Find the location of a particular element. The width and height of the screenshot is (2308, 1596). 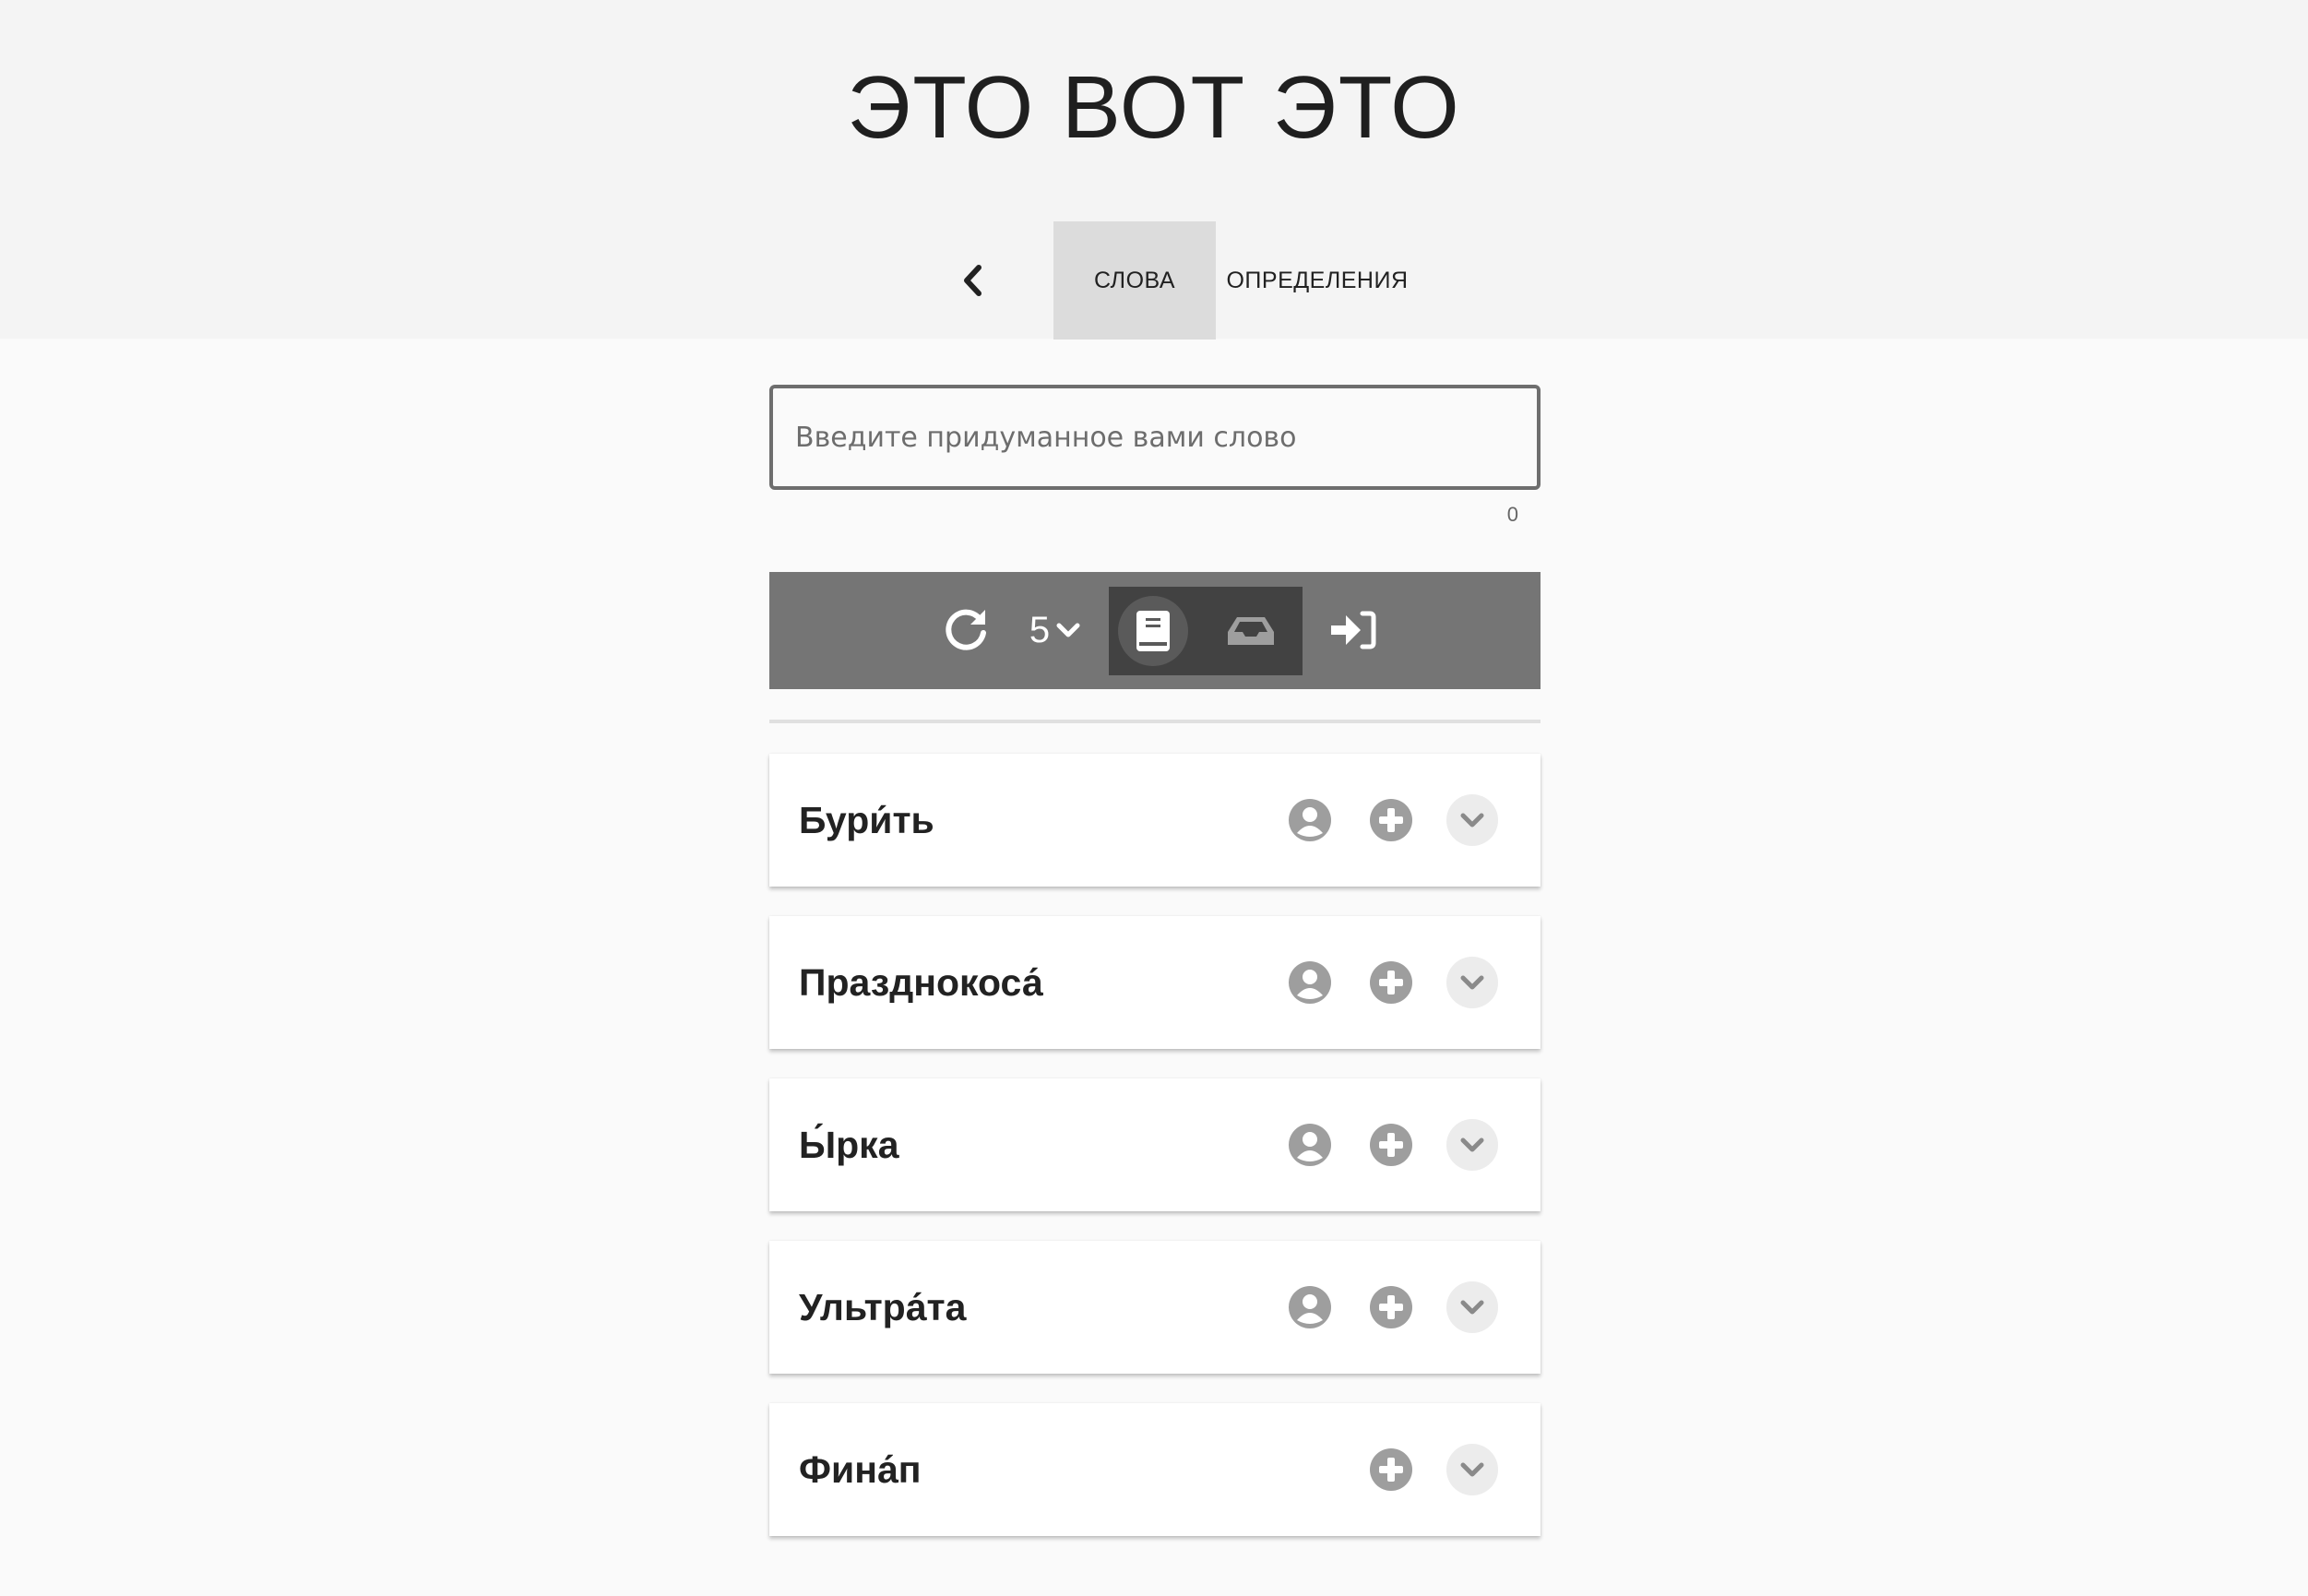

back-button is located at coordinates (973, 280).